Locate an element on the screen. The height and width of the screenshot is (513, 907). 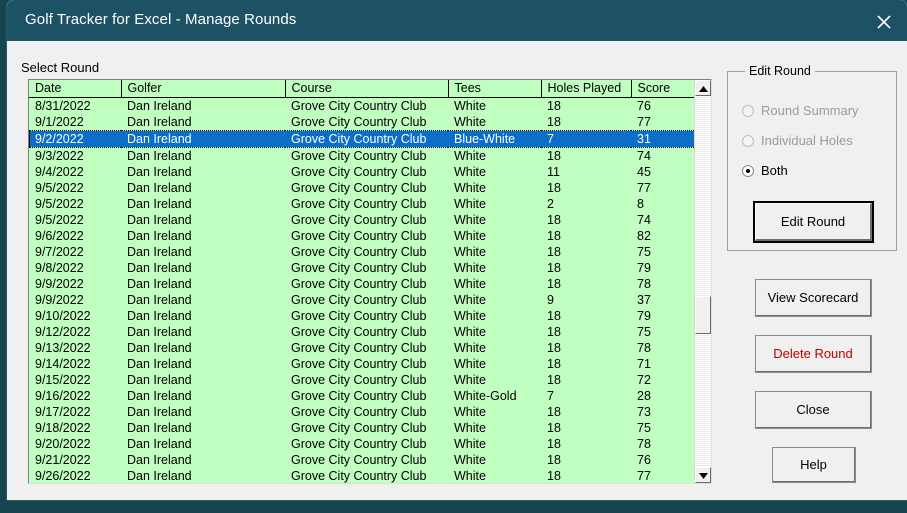
table-cell: 8/31/2022 is located at coordinates (75, 105).